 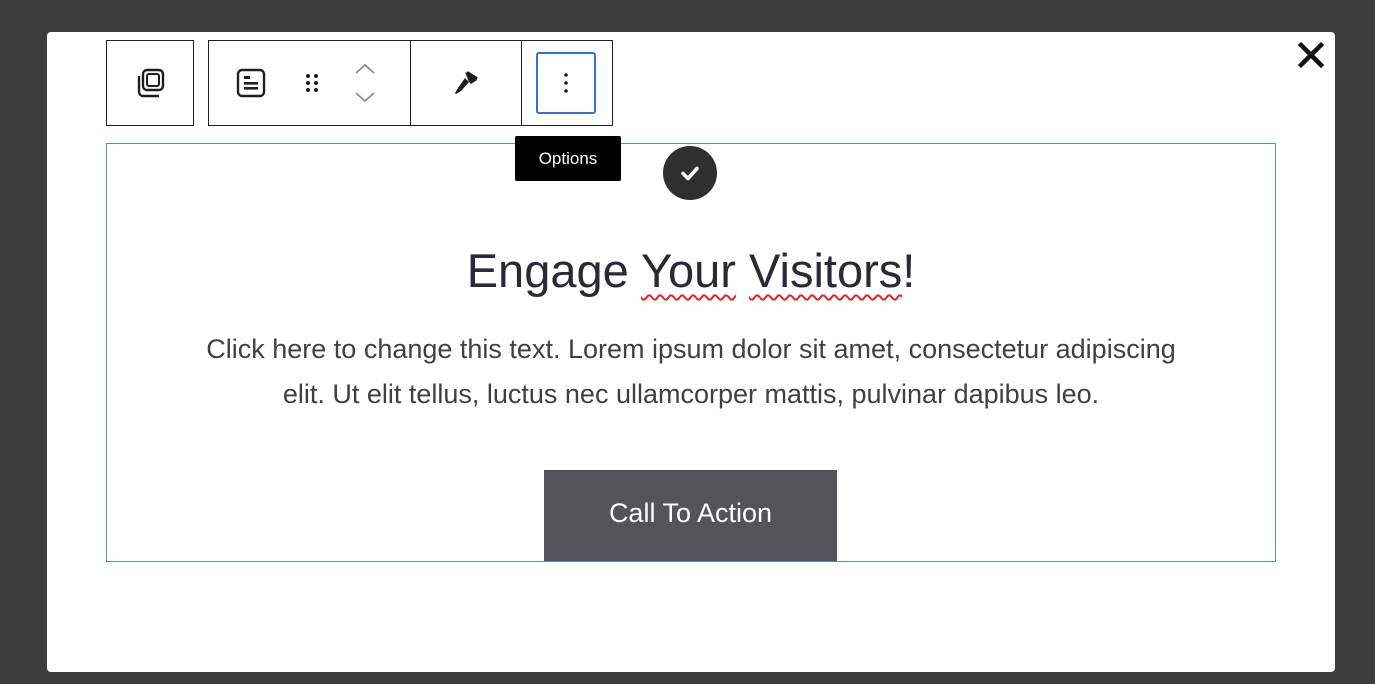 I want to click on cta-label: Call To Action, so click(x=690, y=512).